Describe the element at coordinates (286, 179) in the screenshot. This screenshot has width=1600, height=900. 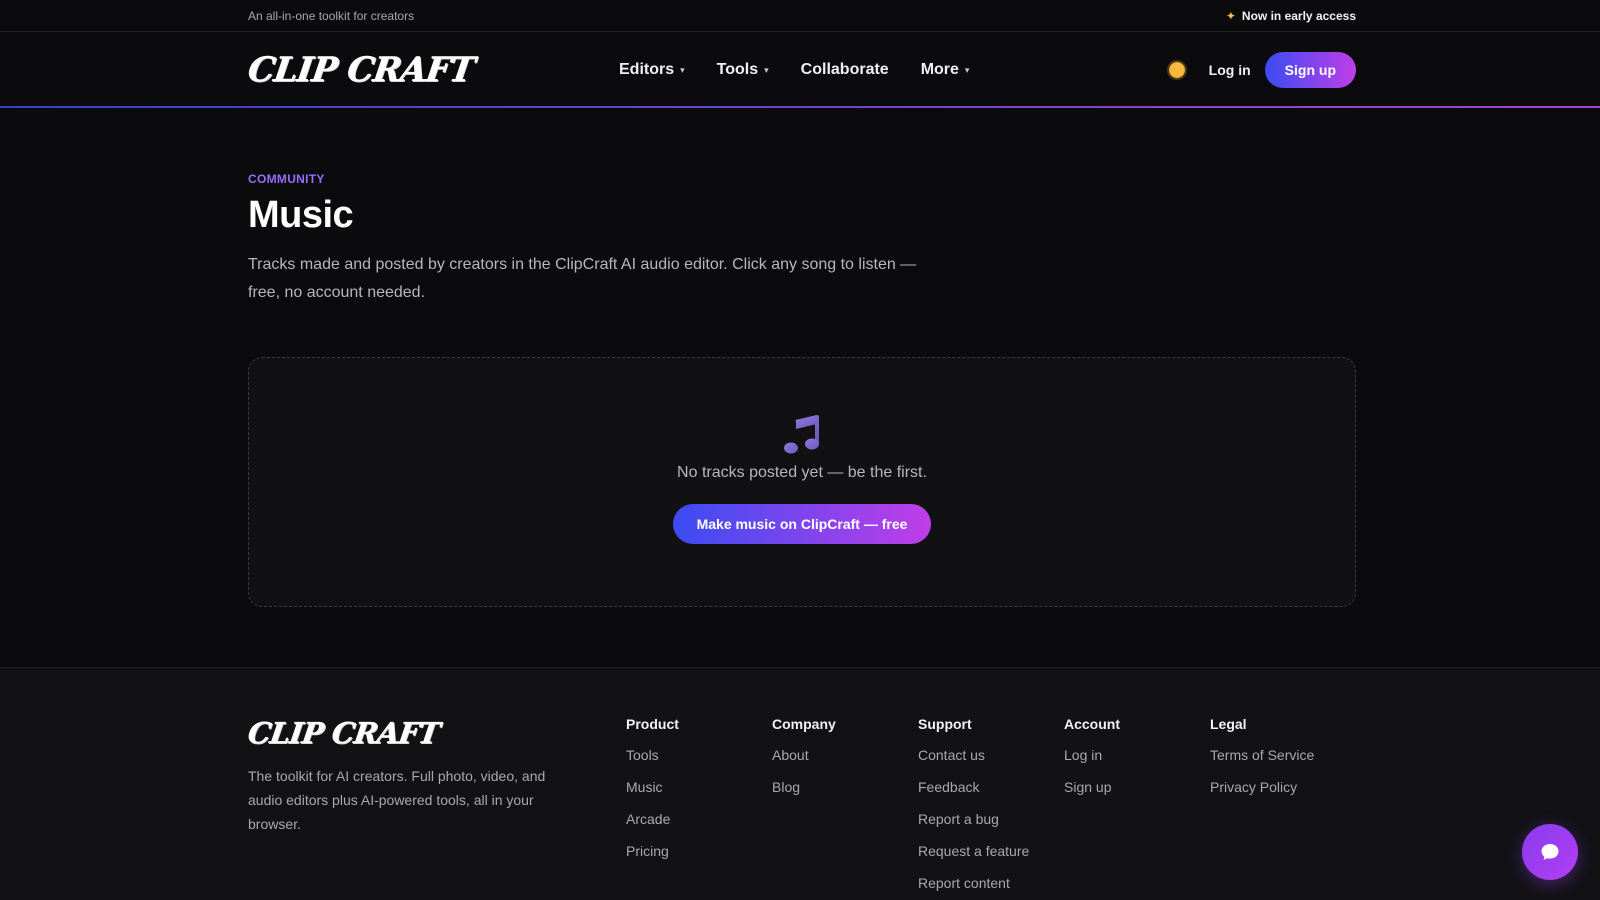
I see `page-eyebrow: COMMUNITY` at that location.